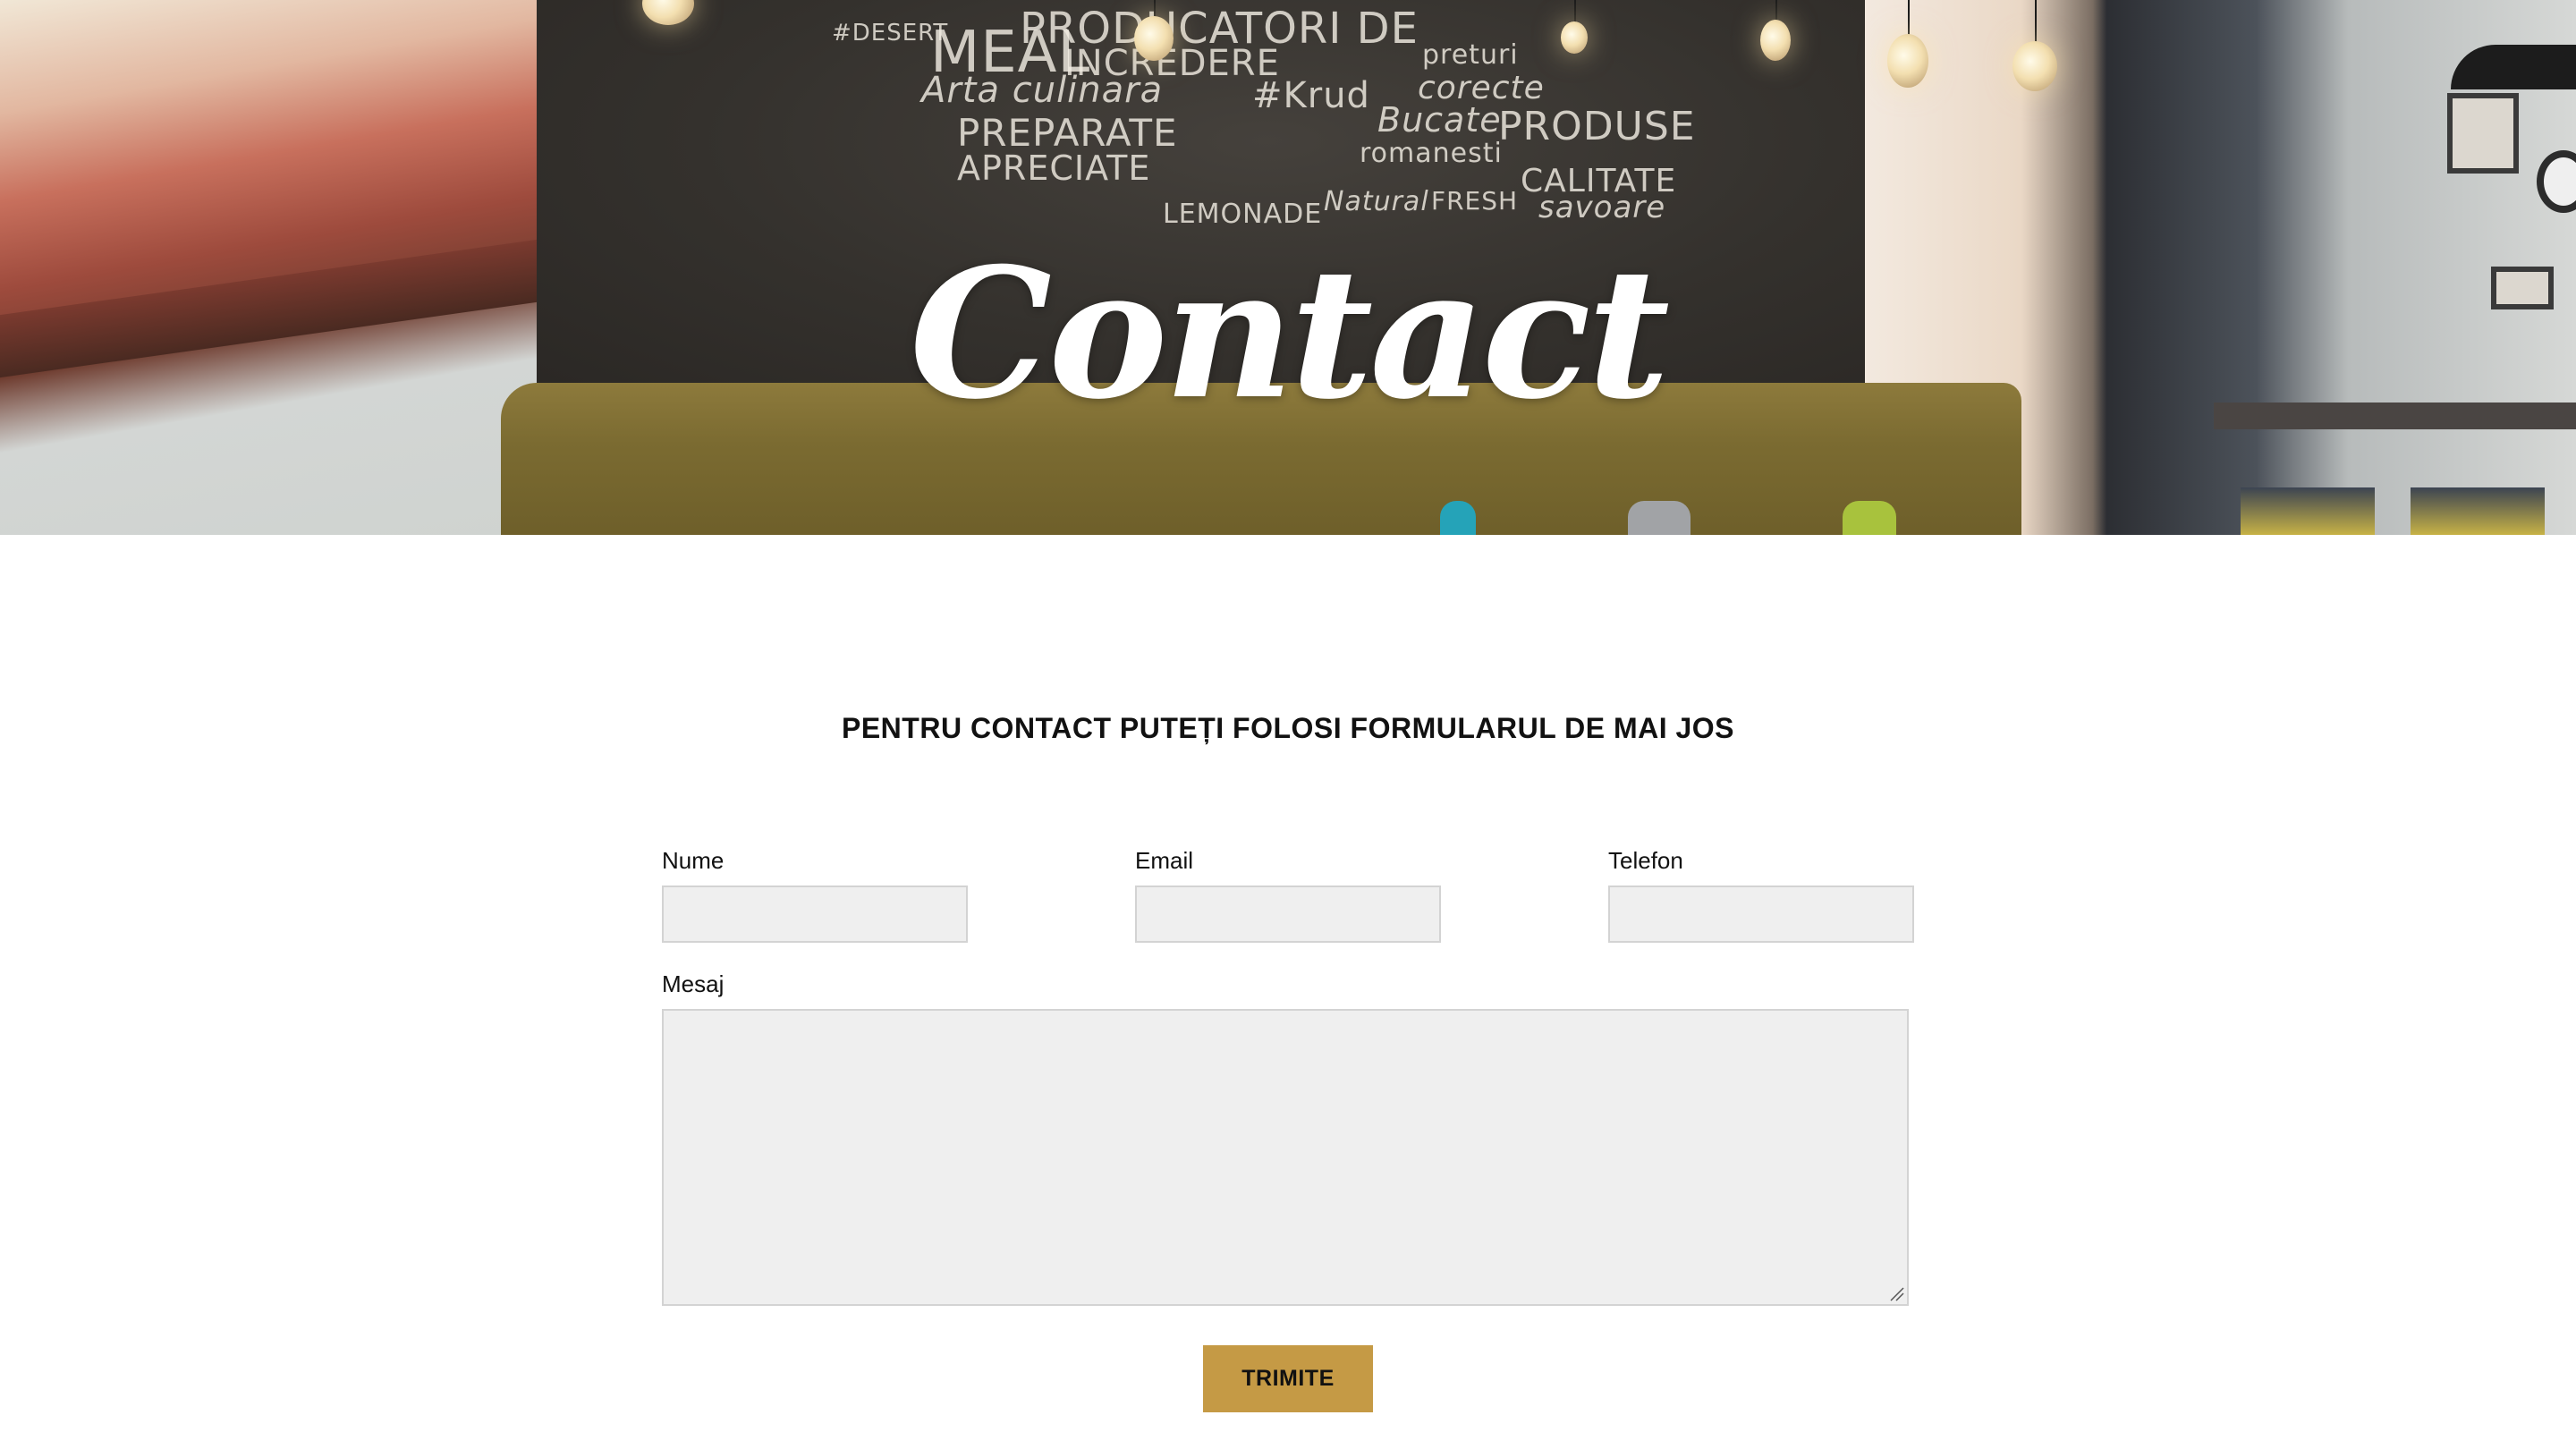 This screenshot has height=1449, width=2576. I want to click on wall-word: Natural, so click(1376, 201).